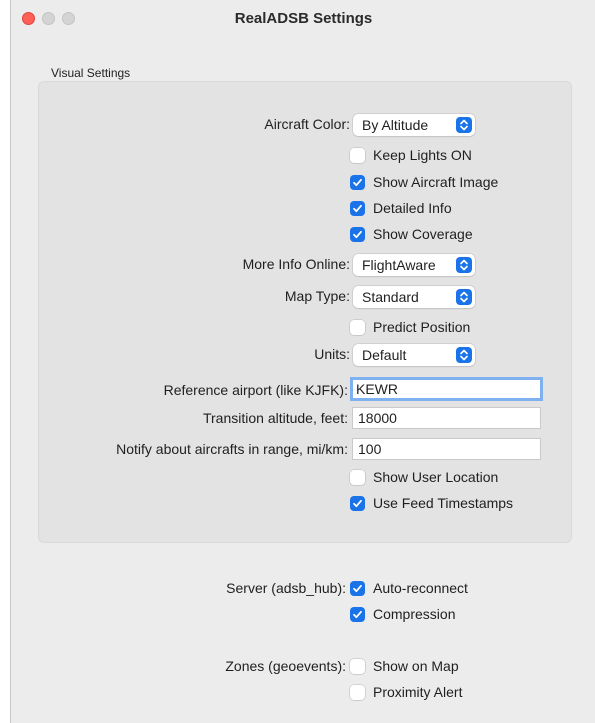 The height and width of the screenshot is (723, 595). Describe the element at coordinates (412, 208) in the screenshot. I see `detailed-info-label: Detailed Info` at that location.